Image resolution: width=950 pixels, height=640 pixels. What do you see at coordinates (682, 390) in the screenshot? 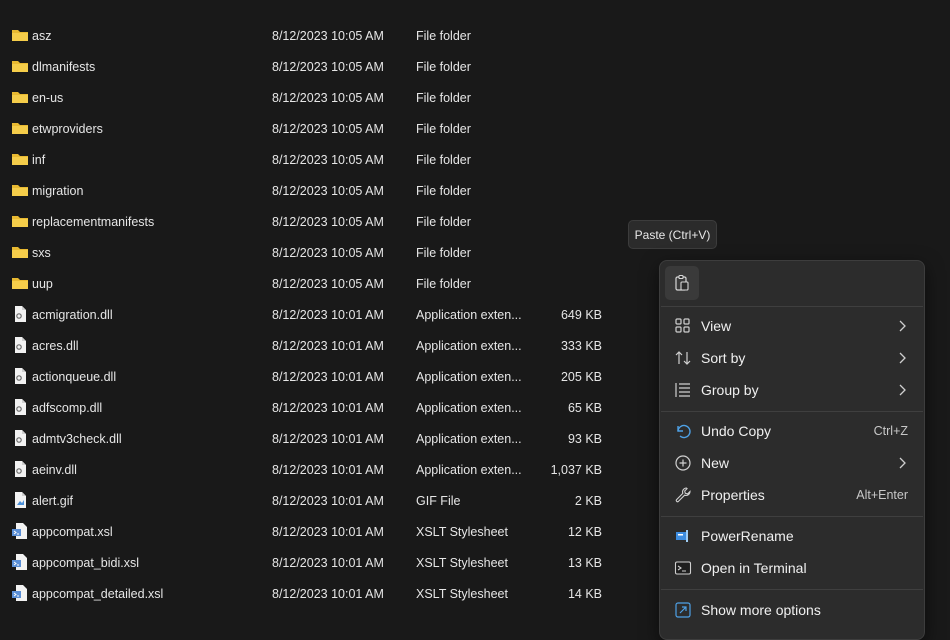
I see `group-icon` at bounding box center [682, 390].